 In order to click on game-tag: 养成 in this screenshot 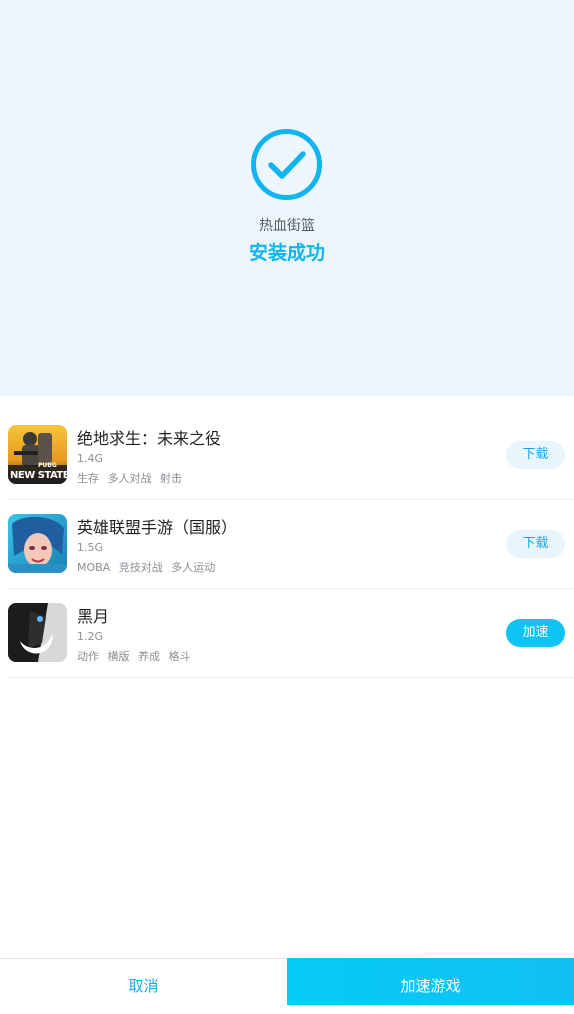, I will do `click(149, 656)`.